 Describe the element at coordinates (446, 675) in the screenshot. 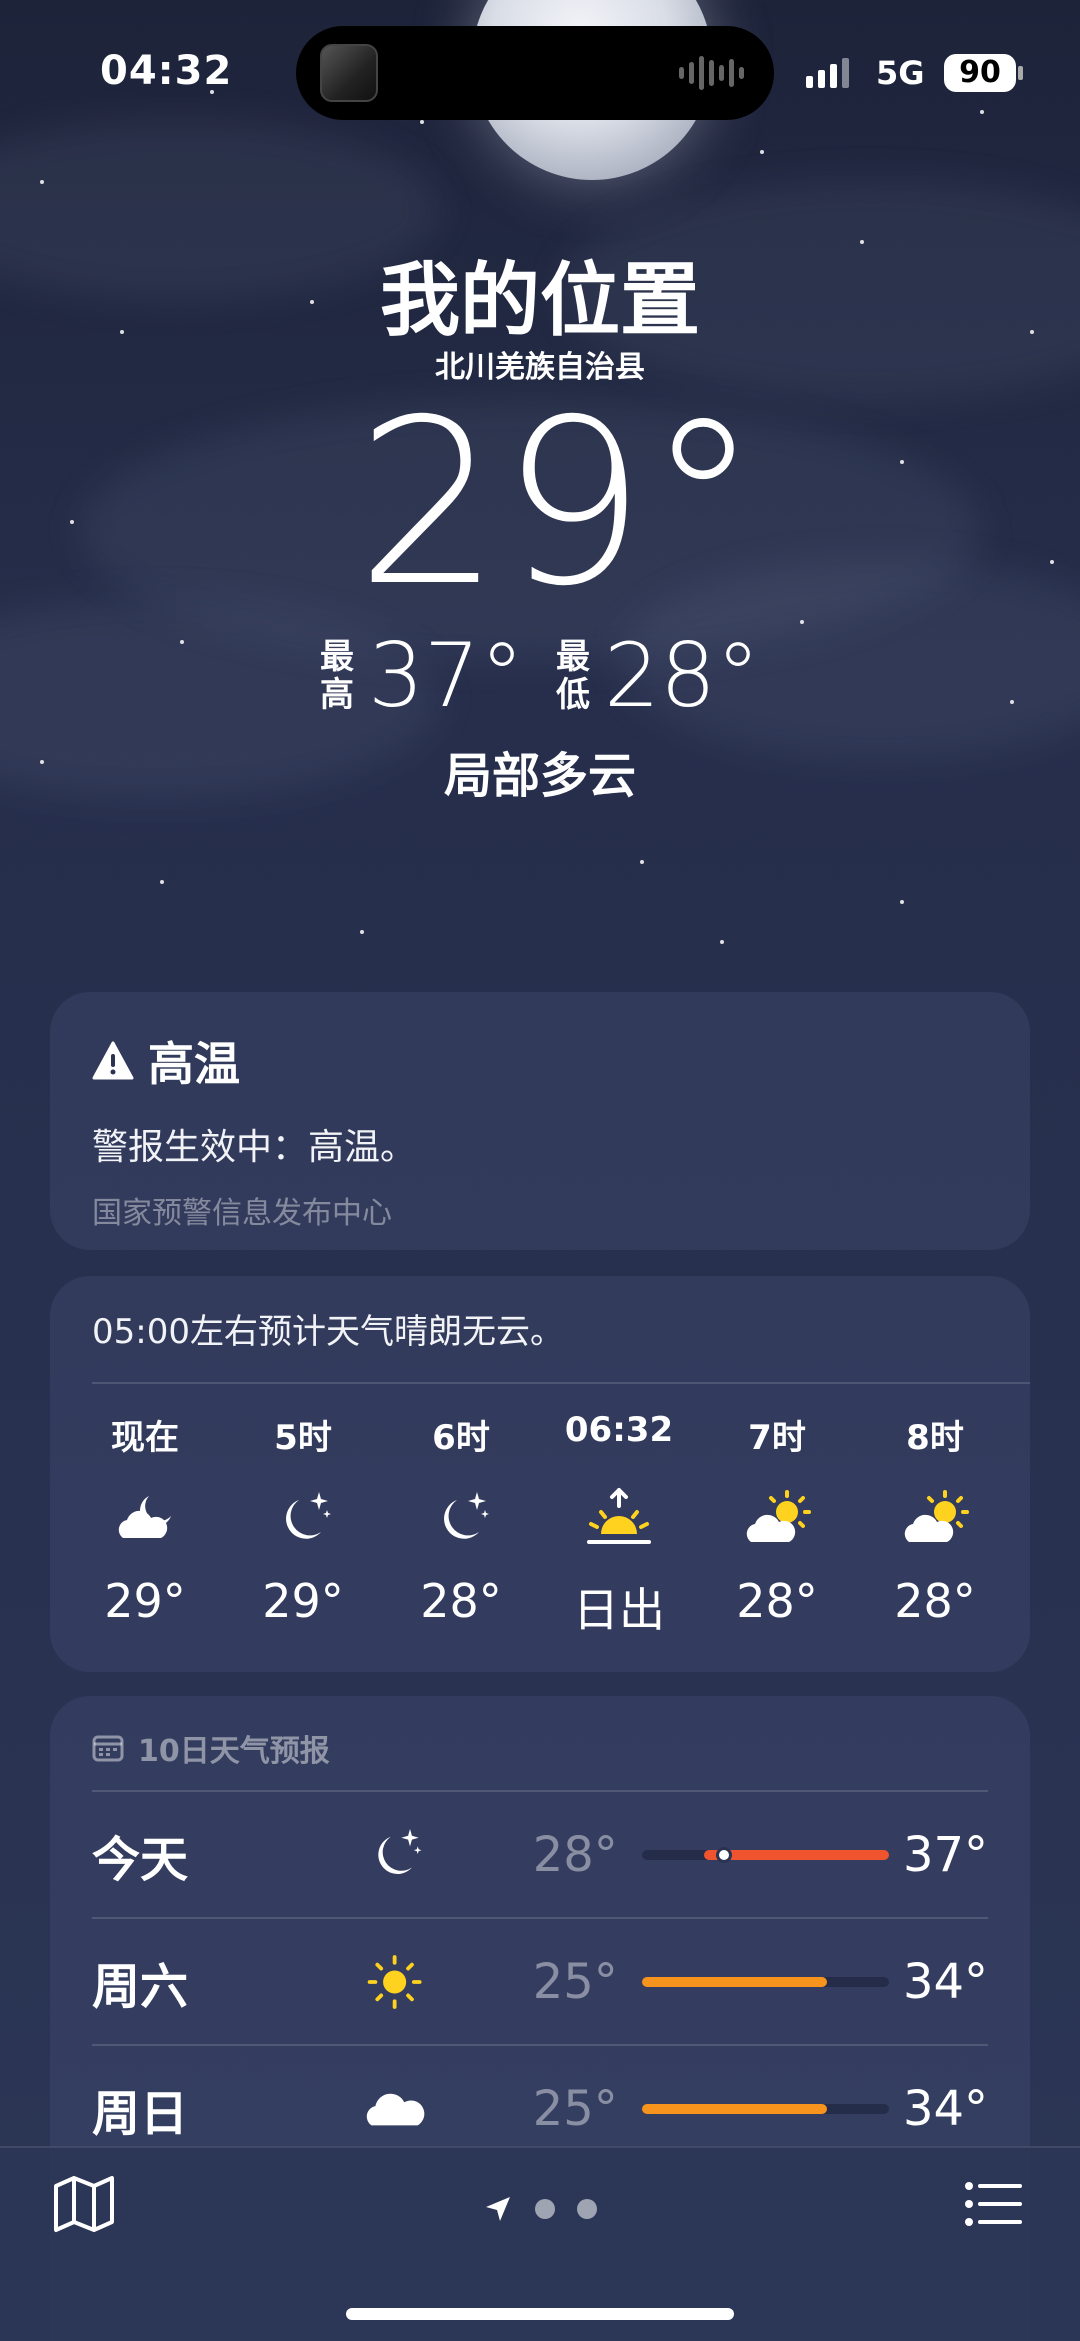

I see `high-value: 37°` at that location.